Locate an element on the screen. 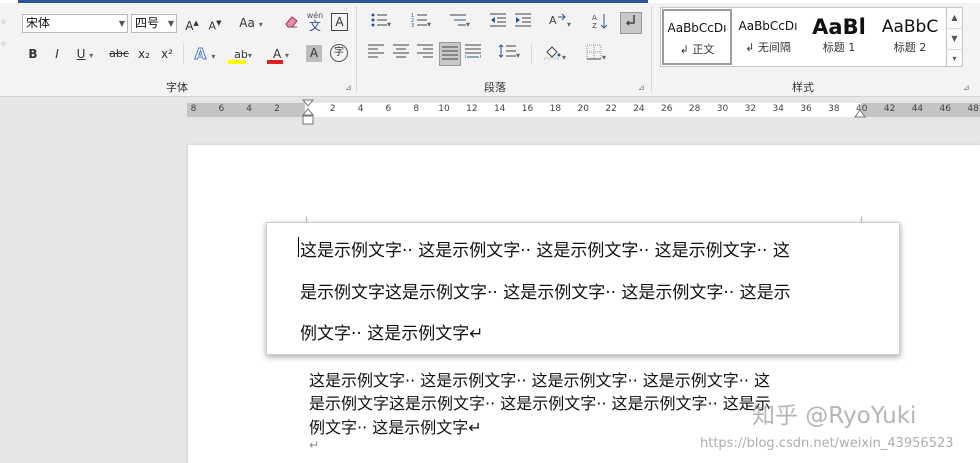 The width and height of the screenshot is (980, 463). ruler-tick-label: 30 is located at coordinates (722, 109).